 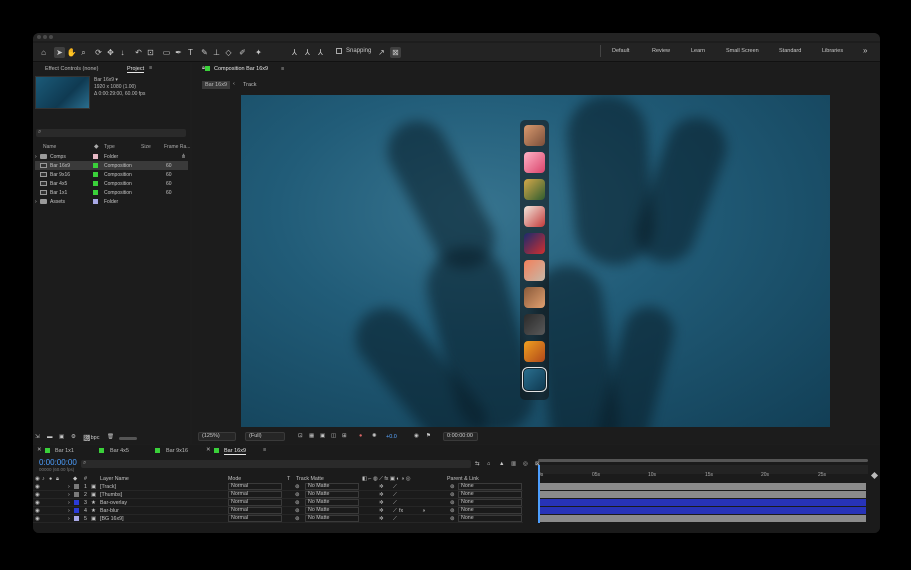 What do you see at coordinates (235, 451) in the screenshot?
I see `timeline-tab-bar-16x9: Bar 16x9` at bounding box center [235, 451].